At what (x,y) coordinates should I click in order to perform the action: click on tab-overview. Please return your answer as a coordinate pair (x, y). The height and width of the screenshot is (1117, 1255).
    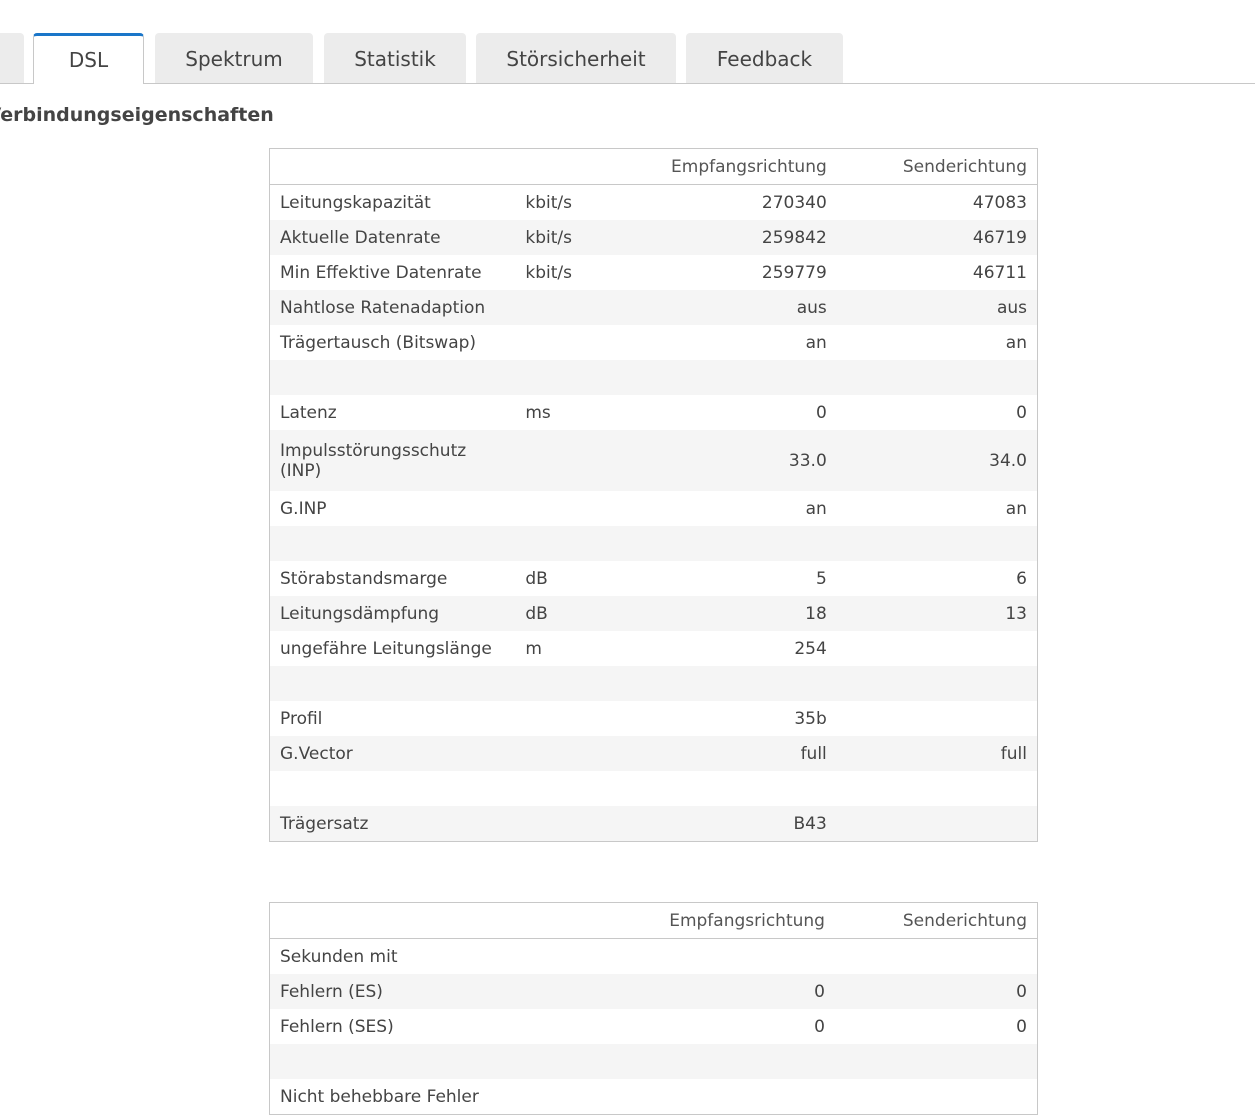
    Looking at the image, I should click on (12, 58).